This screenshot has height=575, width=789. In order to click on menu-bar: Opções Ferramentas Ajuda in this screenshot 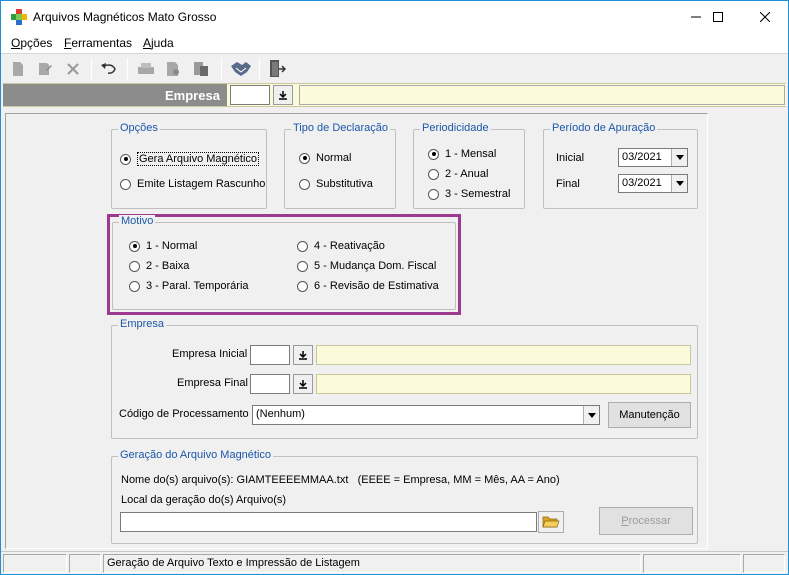, I will do `click(394, 43)`.